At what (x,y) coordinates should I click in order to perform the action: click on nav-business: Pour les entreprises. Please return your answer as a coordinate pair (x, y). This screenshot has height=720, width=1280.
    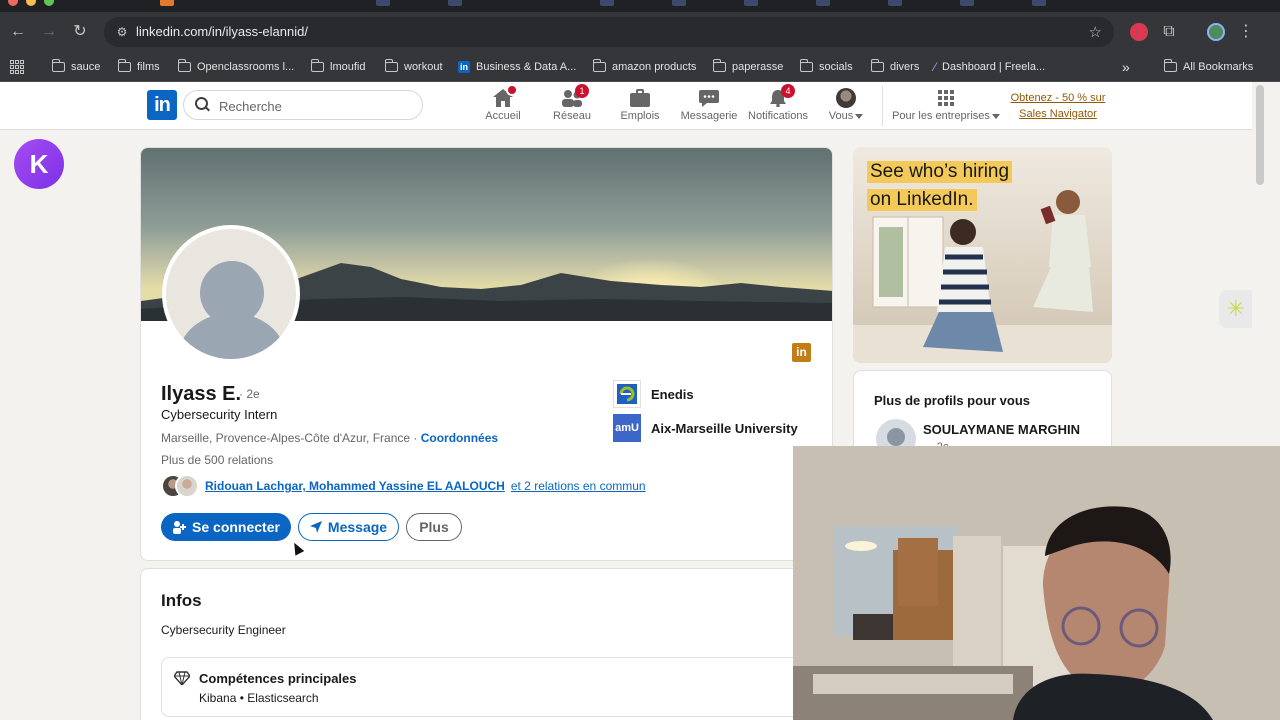
    Looking at the image, I should click on (946, 106).